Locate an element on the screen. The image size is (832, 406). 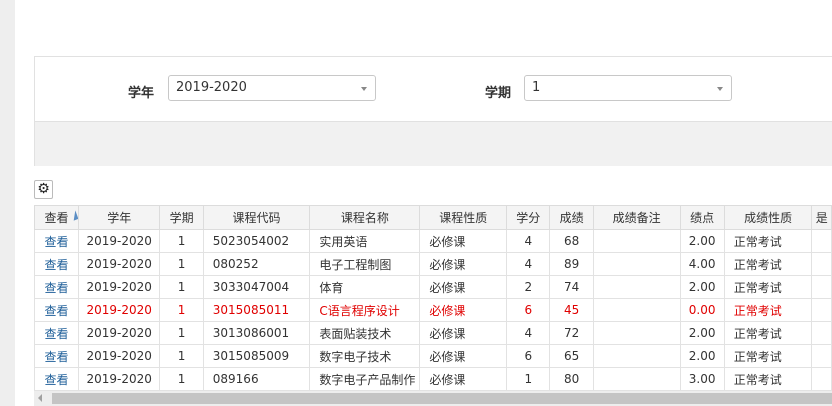
table-cell: 89 is located at coordinates (571, 264).